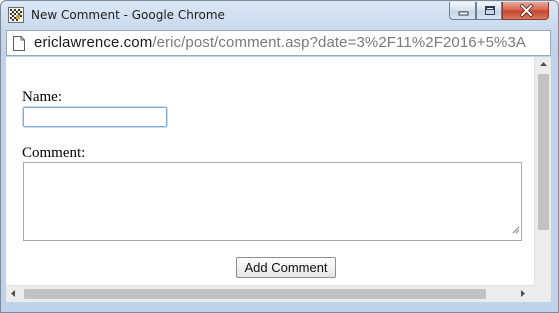 The width and height of the screenshot is (559, 313). I want to click on window-title: New Comment - Google Chrome, so click(128, 15).